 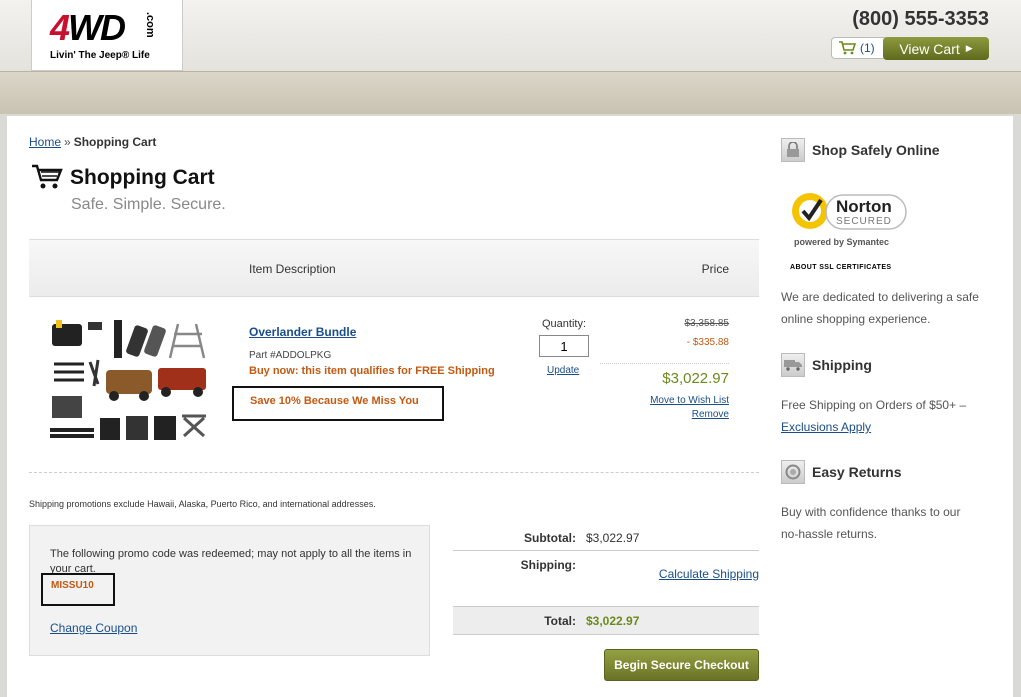 What do you see at coordinates (867, 48) in the screenshot?
I see `cart-count: (1)` at bounding box center [867, 48].